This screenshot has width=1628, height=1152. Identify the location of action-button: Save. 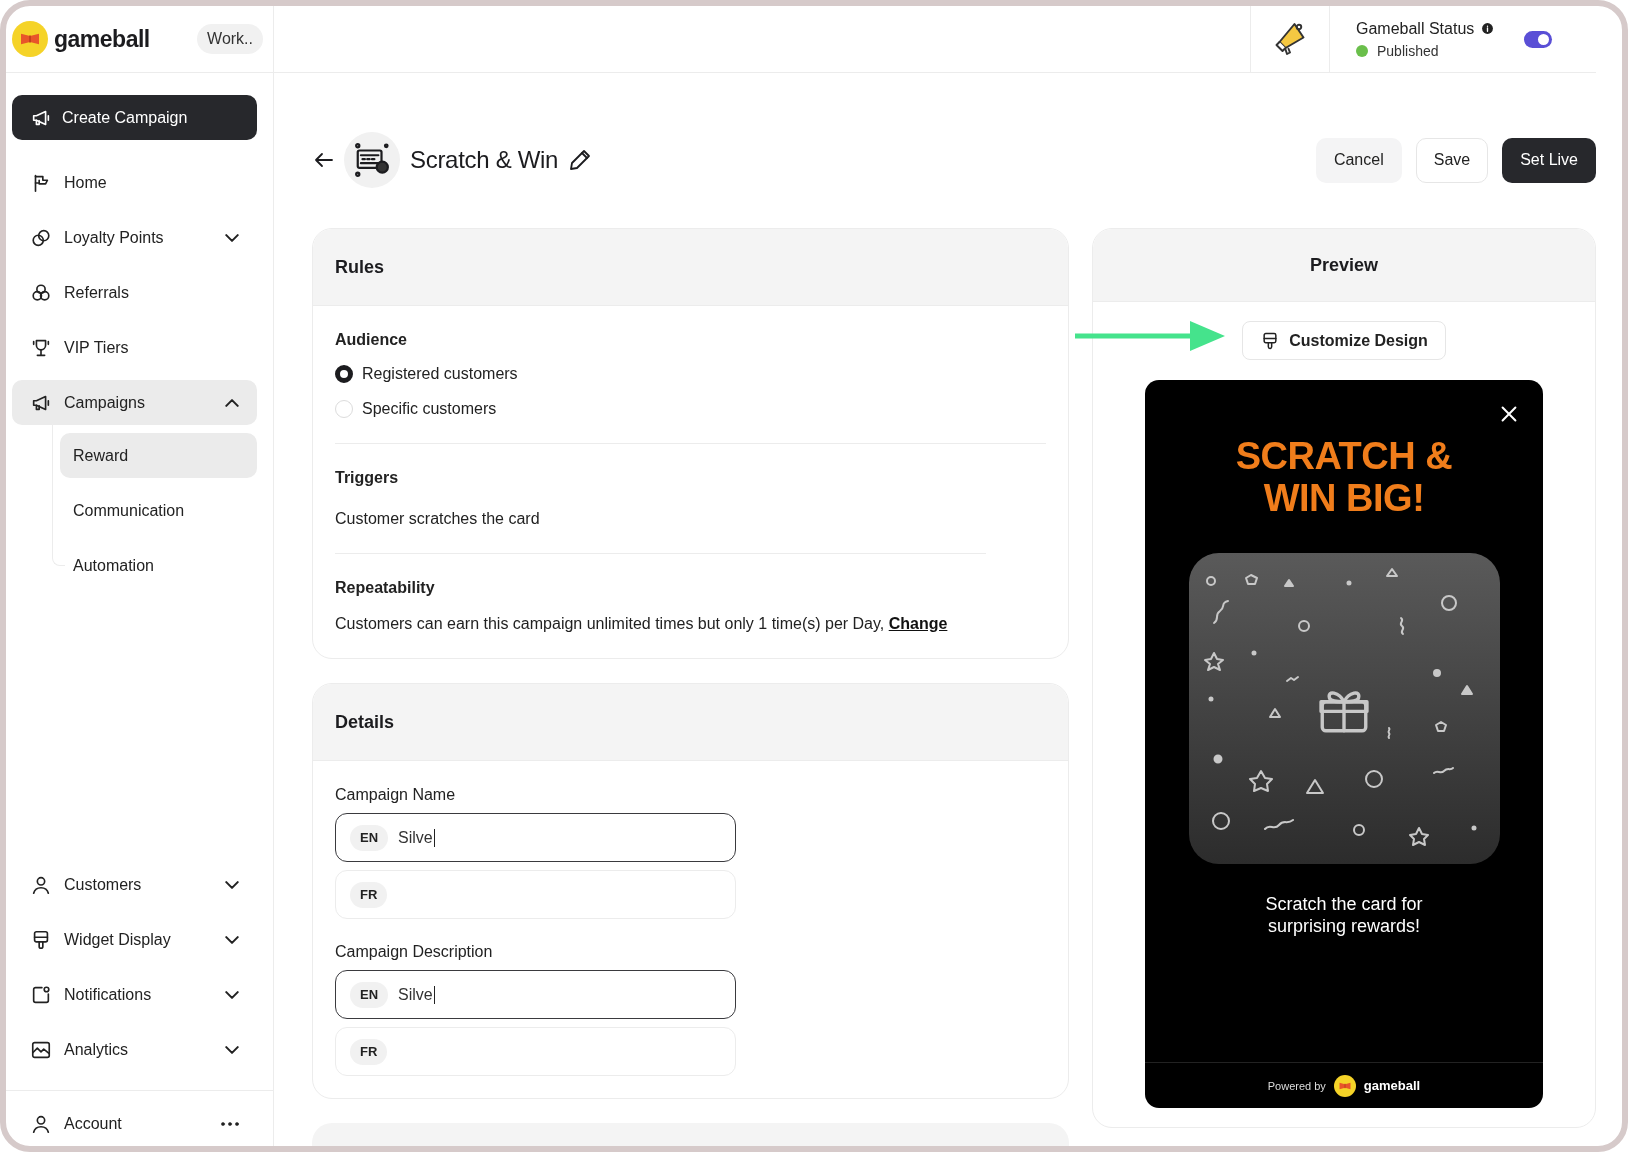
(1452, 160).